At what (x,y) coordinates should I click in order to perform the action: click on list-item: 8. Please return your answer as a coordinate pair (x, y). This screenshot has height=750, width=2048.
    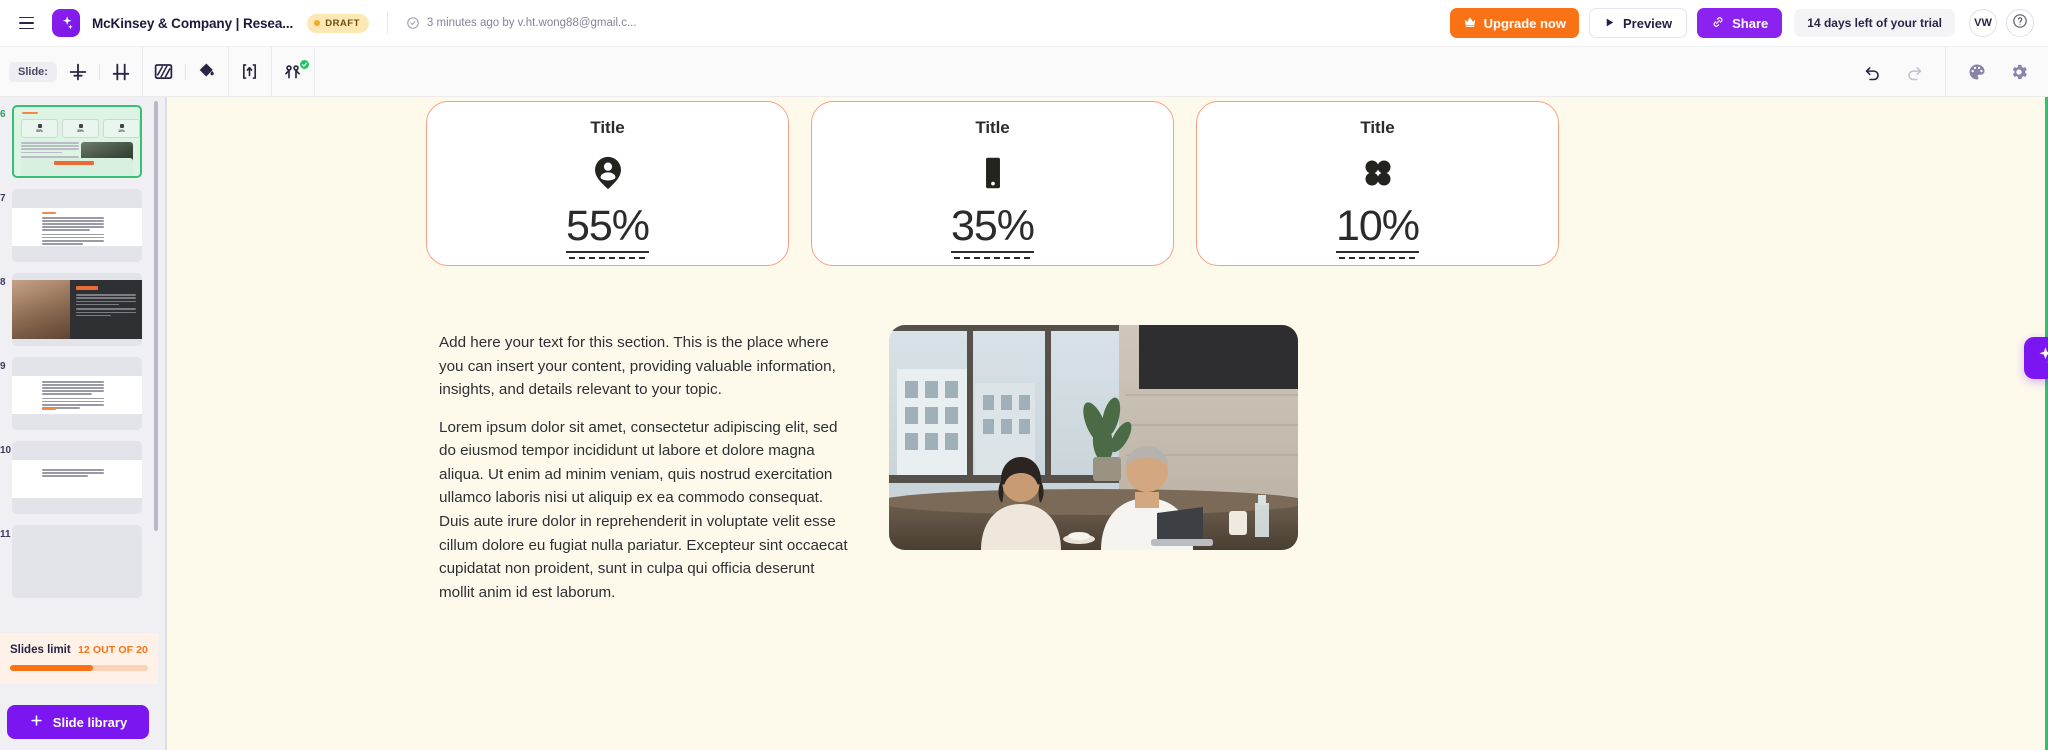
    Looking at the image, I should click on (79, 309).